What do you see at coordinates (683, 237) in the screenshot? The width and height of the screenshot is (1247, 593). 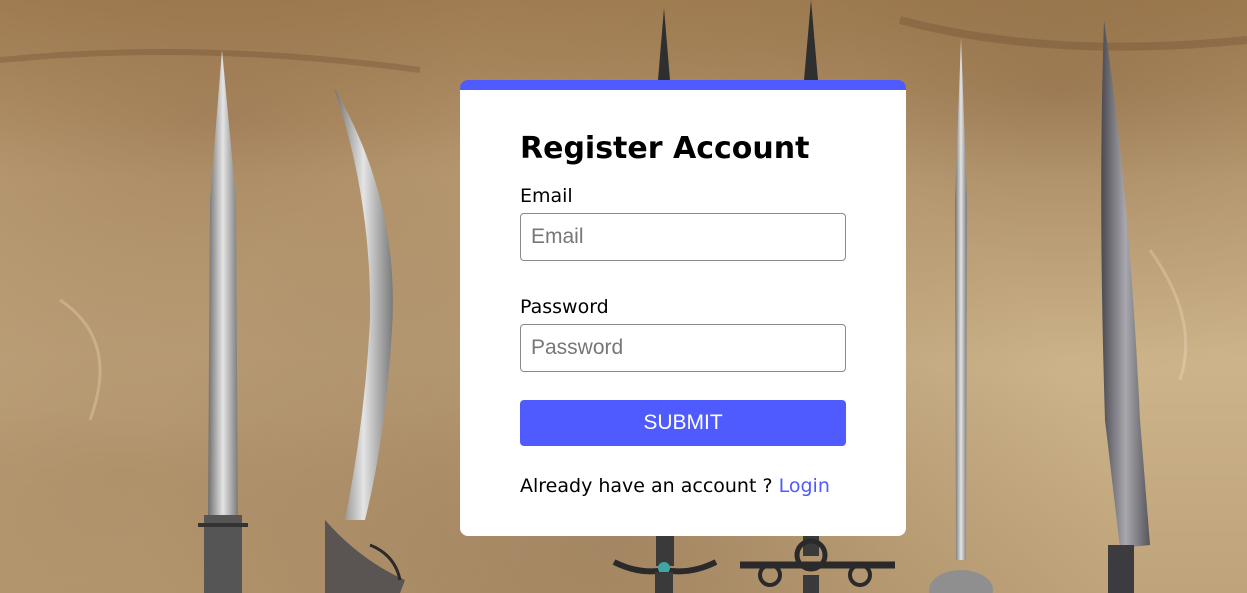 I see `email-input` at bounding box center [683, 237].